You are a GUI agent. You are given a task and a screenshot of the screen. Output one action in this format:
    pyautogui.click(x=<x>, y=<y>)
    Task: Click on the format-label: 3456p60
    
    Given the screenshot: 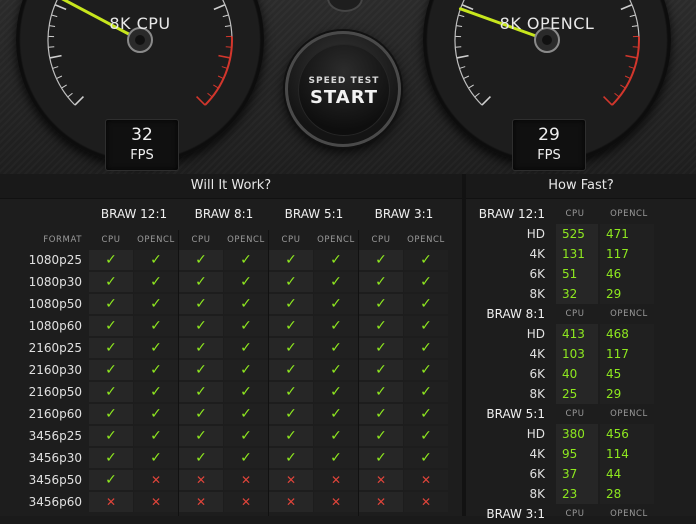 What is the action you would take?
    pyautogui.click(x=46, y=502)
    